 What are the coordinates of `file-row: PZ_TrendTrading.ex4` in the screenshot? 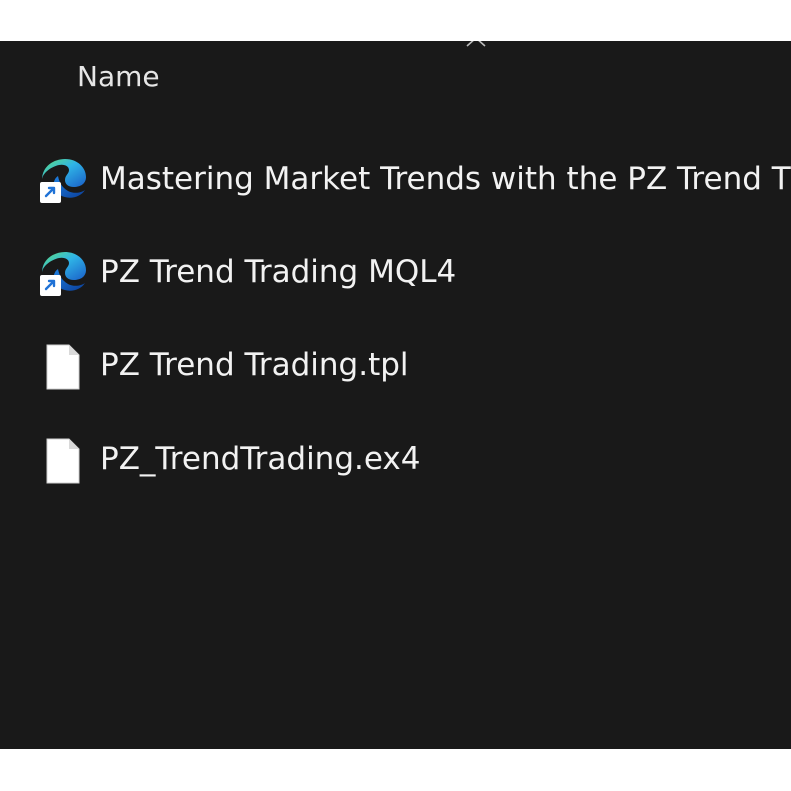 It's located at (395, 459).